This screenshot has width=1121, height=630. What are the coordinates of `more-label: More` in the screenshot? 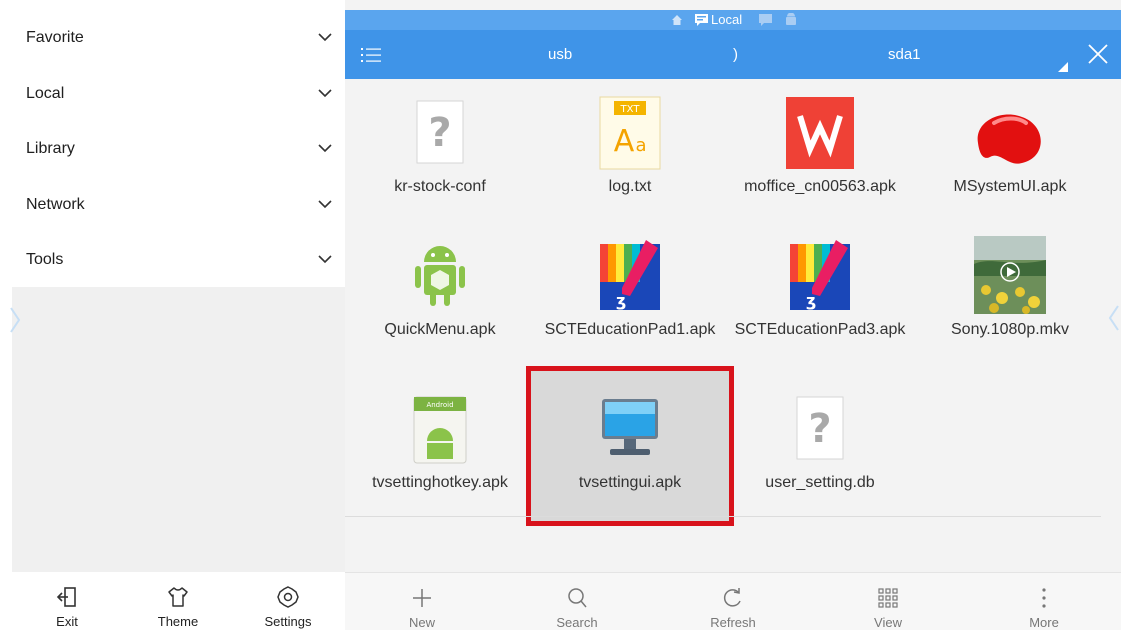 It's located at (1044, 622).